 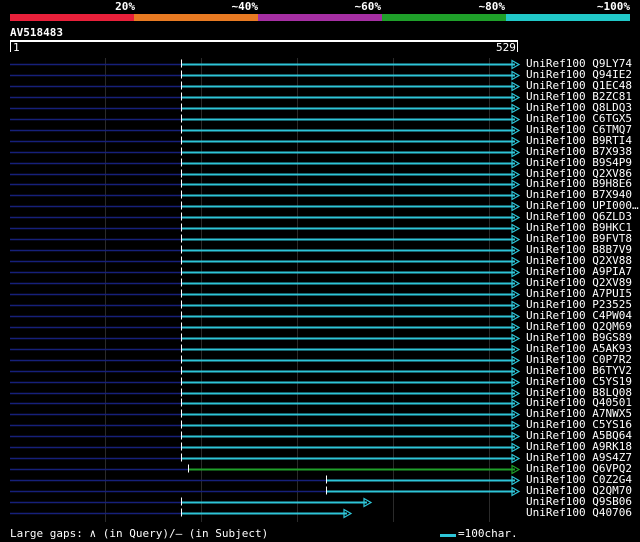 I want to click on hit-label-link: UniRef100_A5AK93, so click(x=583, y=348).